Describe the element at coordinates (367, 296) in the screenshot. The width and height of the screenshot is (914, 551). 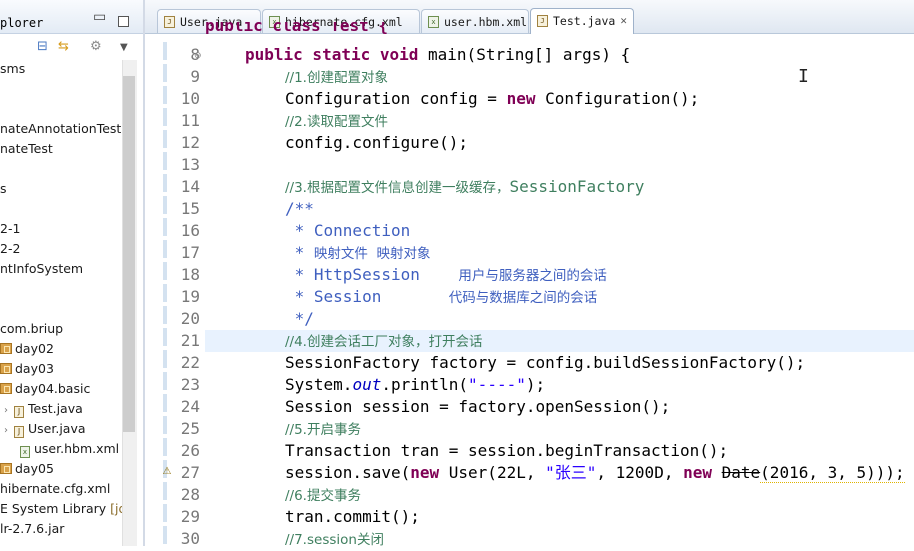
I see `javadoc: * Session` at that location.